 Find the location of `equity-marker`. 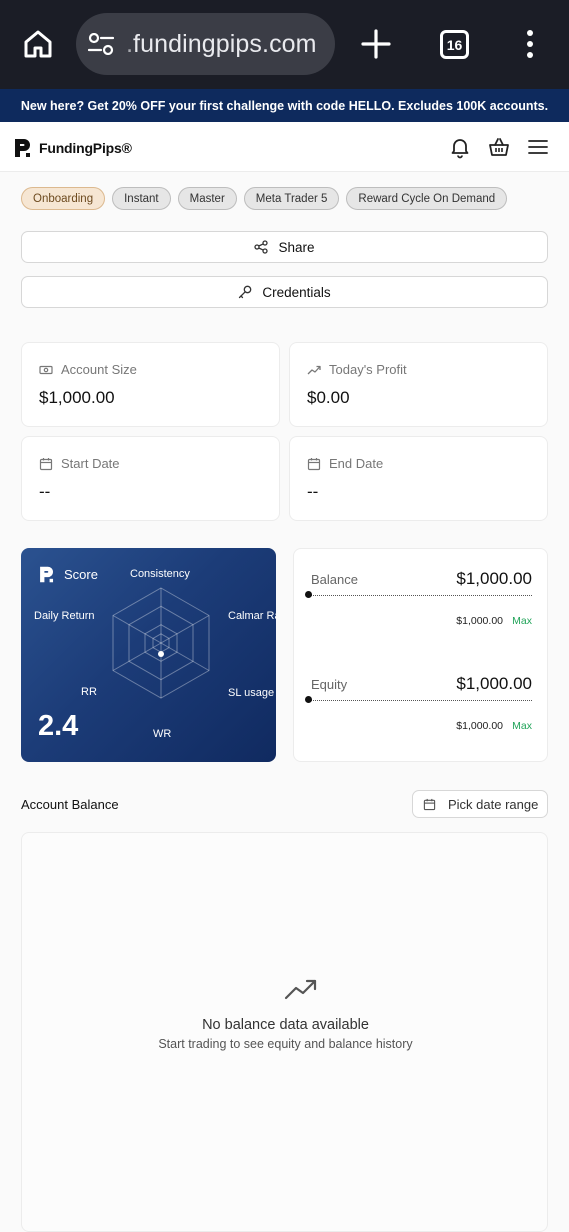

equity-marker is located at coordinates (308, 699).